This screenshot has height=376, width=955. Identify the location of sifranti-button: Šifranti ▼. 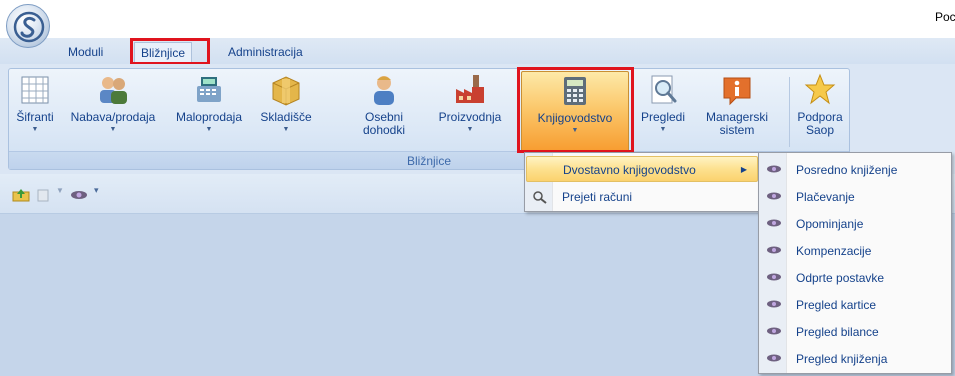
(35, 111).